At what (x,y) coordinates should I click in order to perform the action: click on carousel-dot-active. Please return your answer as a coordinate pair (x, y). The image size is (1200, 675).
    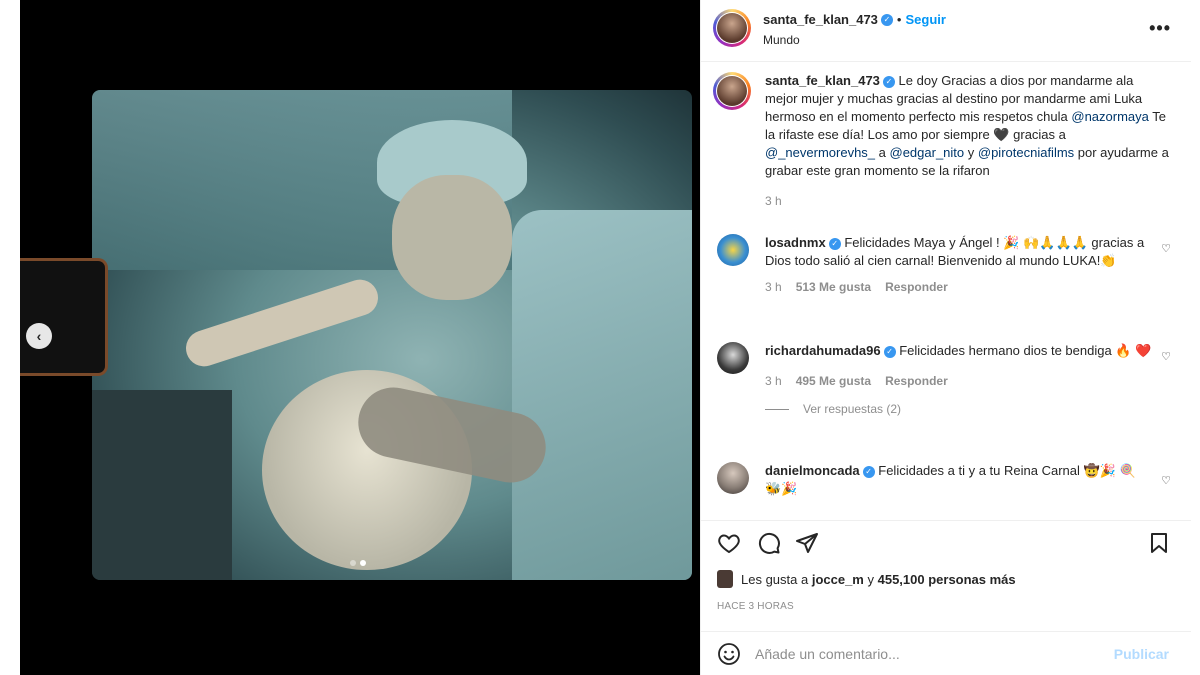
    Looking at the image, I should click on (363, 563).